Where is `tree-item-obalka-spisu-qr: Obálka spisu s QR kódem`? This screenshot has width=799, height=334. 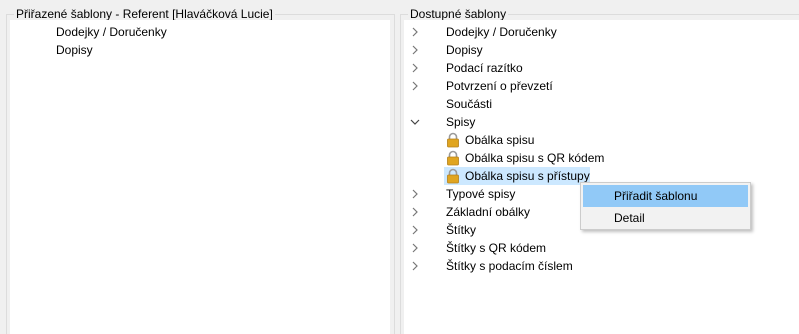 tree-item-obalka-spisu-qr: Obálka spisu s QR kódem is located at coordinates (601, 158).